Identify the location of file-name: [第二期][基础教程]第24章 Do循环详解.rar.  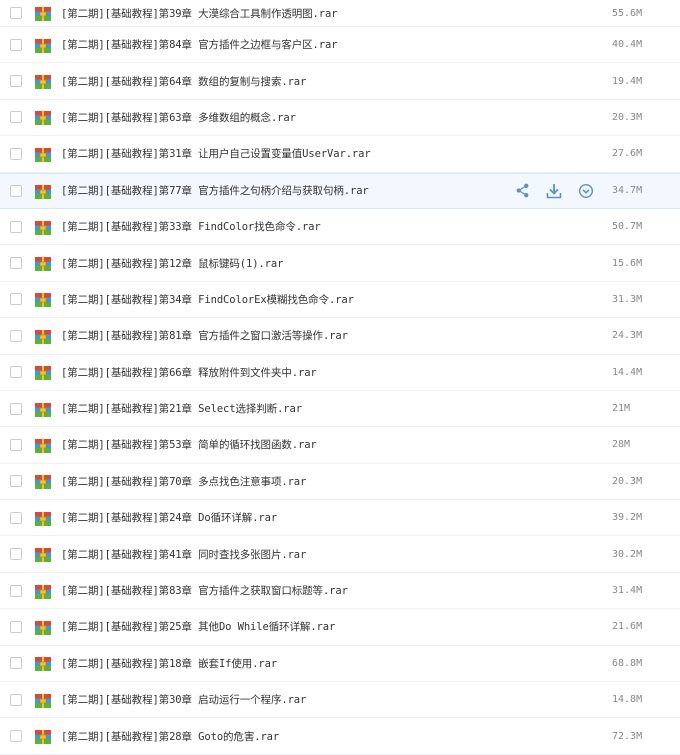
(169, 517).